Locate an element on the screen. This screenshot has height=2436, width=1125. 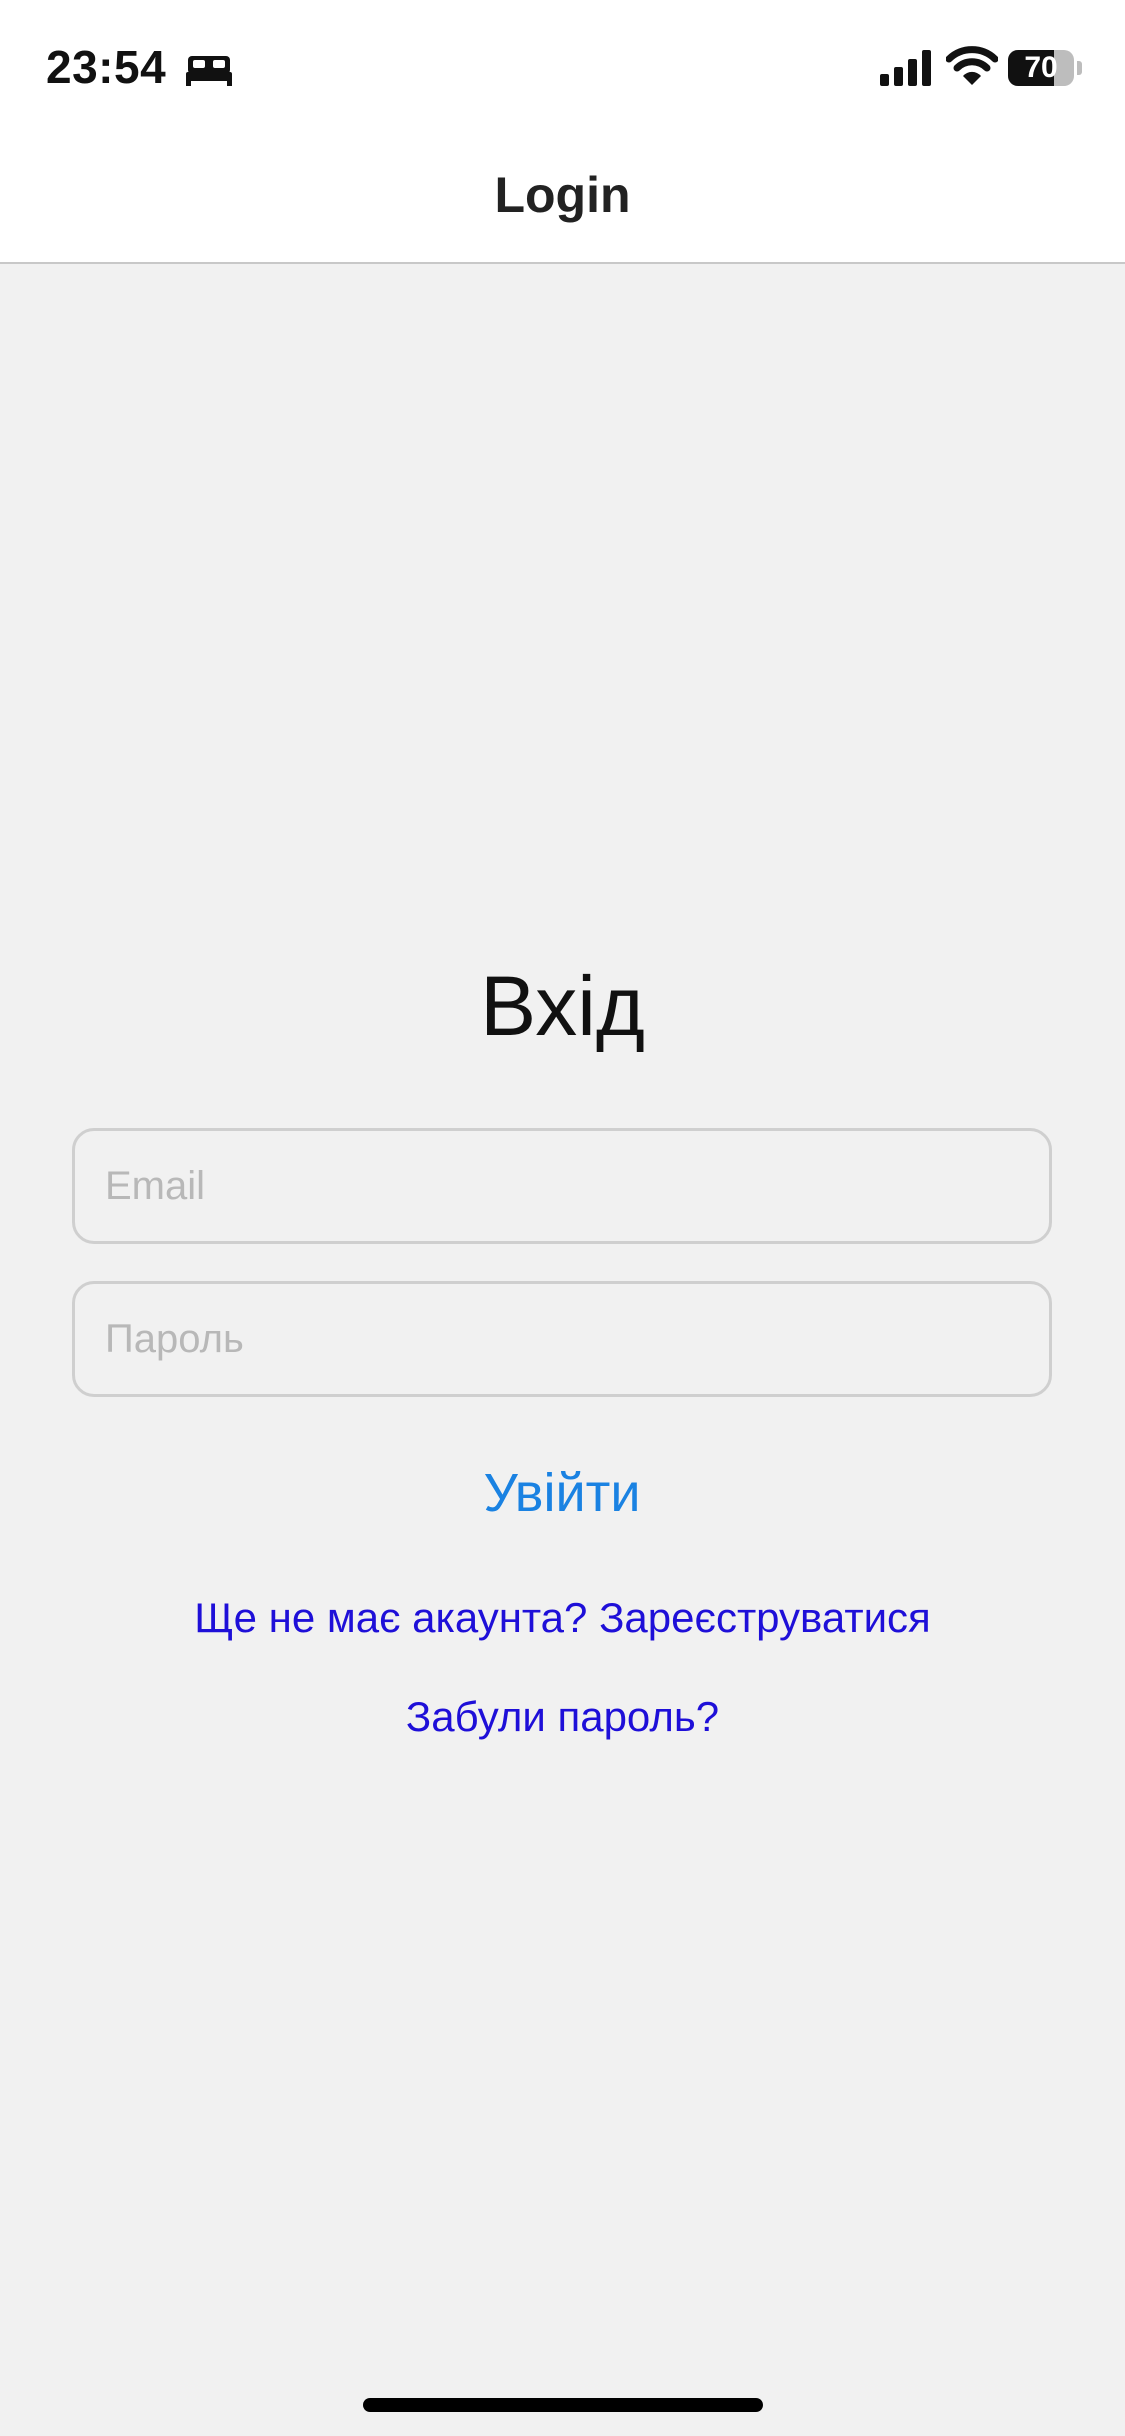
nav-title: Login is located at coordinates (562, 195).